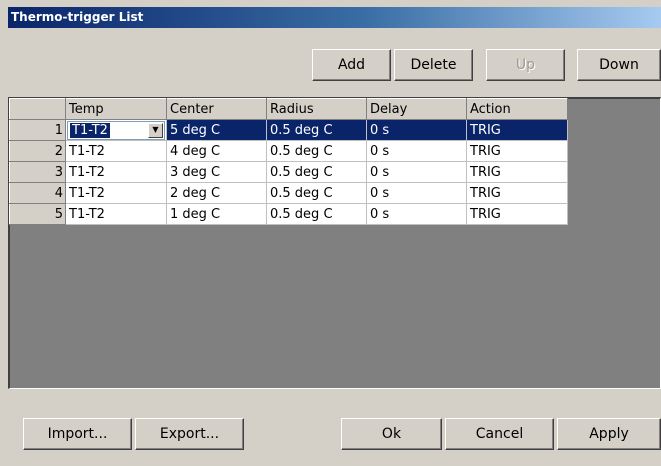 Image resolution: width=661 pixels, height=466 pixels. Describe the element at coordinates (316, 109) in the screenshot. I see `column-header-radius: Radius` at that location.